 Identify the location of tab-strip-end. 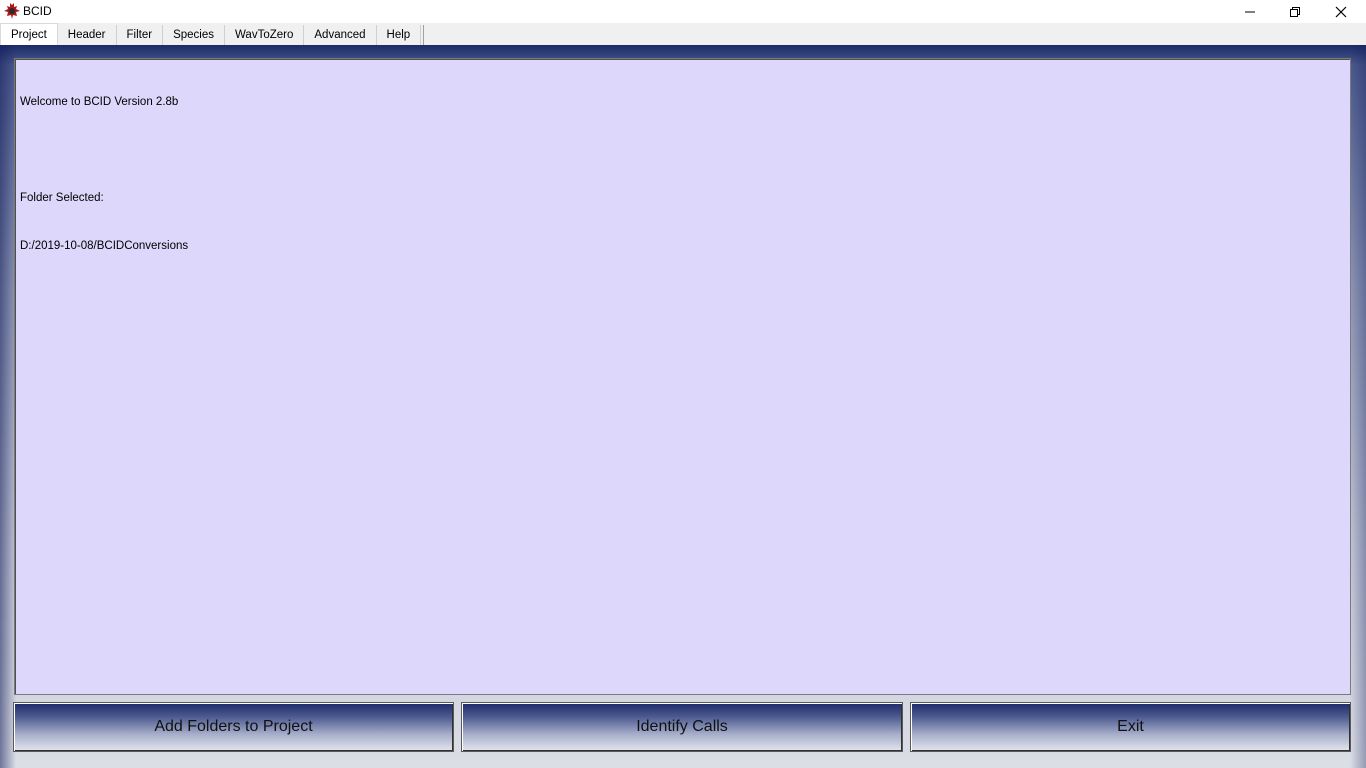
(423, 35).